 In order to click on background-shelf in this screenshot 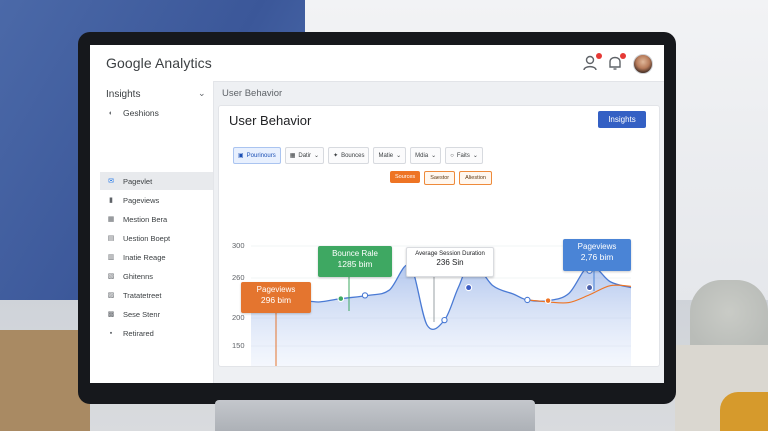, I will do `click(45, 380)`.